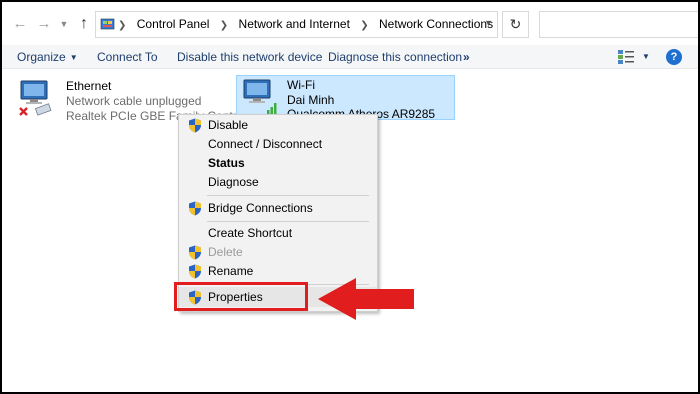 The image size is (700, 394). Describe the element at coordinates (278, 252) in the screenshot. I see `menu-item-delete: Delete` at that location.